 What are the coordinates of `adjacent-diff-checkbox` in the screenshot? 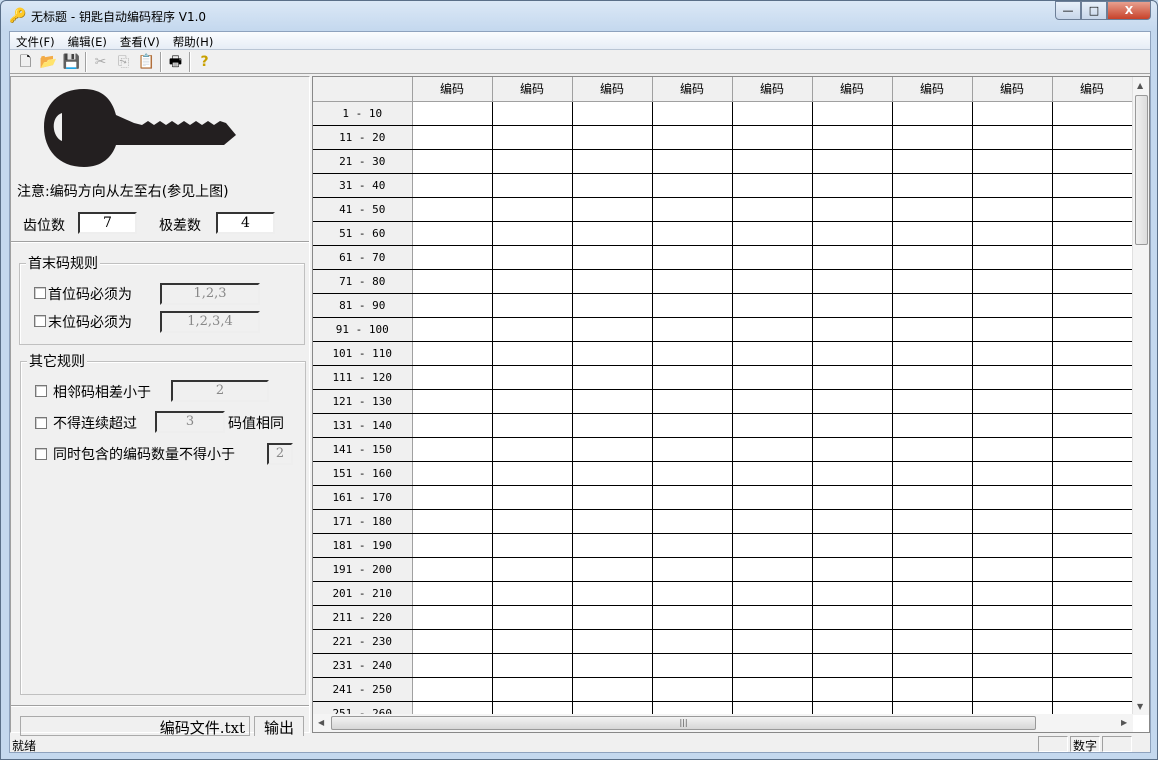 It's located at (41, 391).